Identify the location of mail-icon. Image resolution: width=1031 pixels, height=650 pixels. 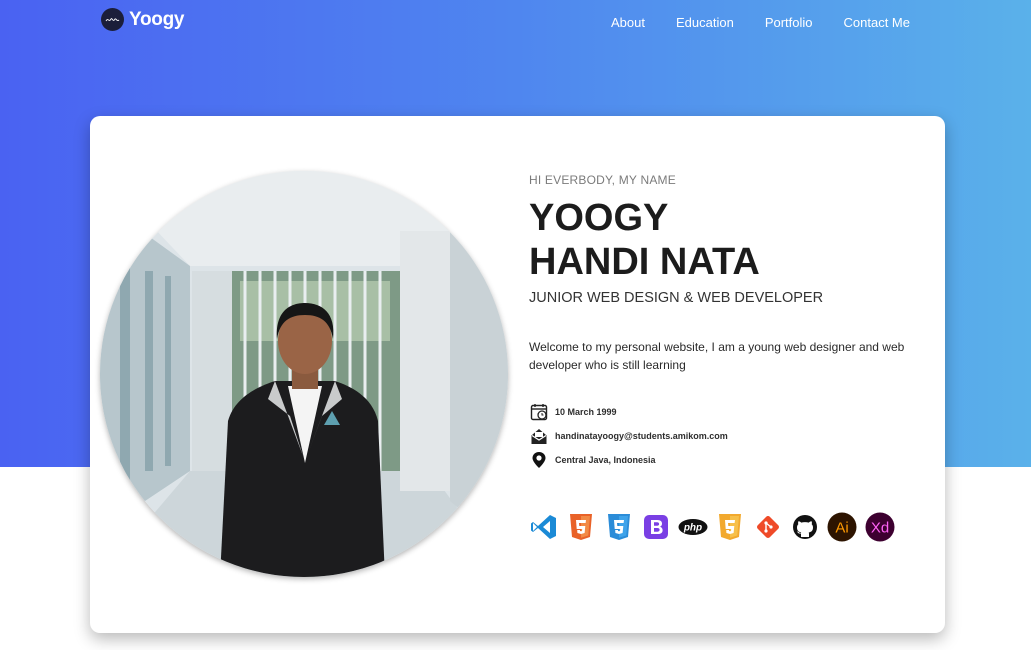
(539, 436).